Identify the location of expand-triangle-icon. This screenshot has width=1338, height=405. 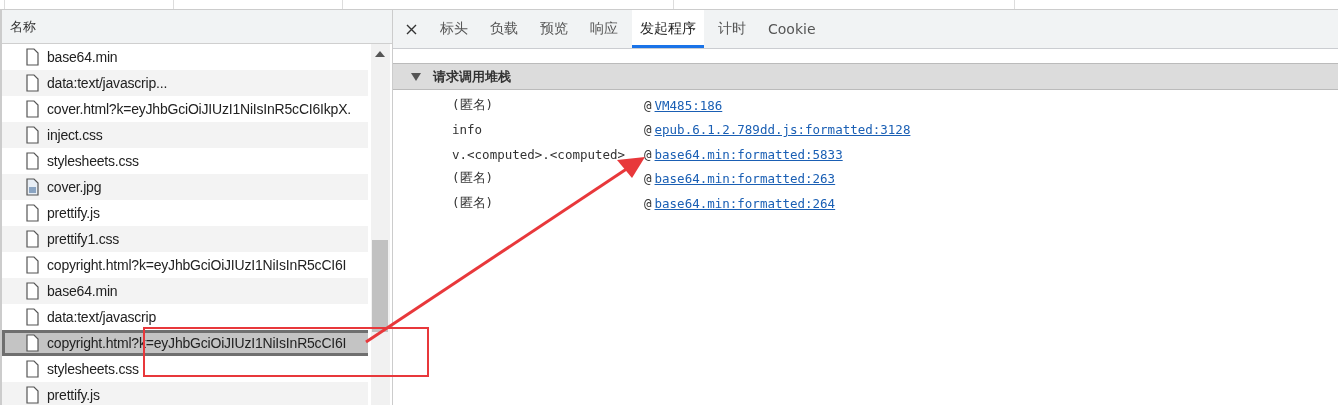
(416, 76).